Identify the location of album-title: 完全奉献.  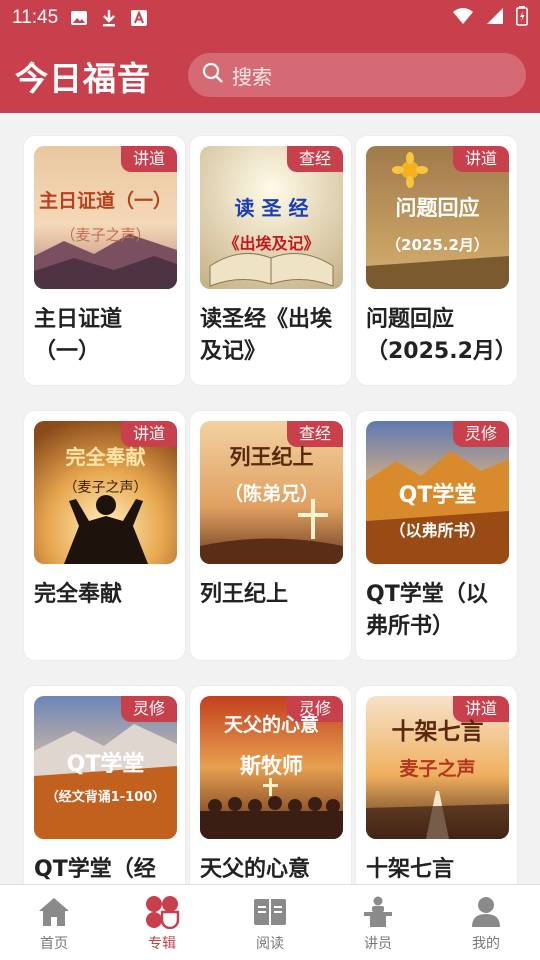
(78, 594).